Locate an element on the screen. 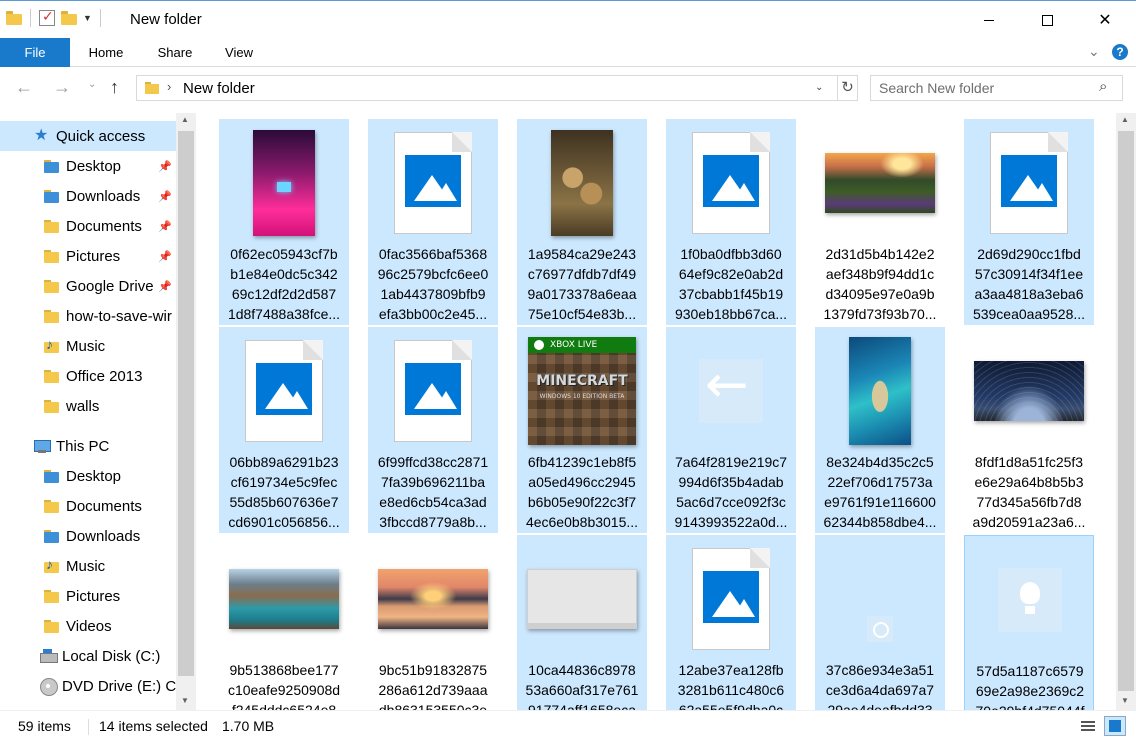 The image size is (1136, 742). sidebar-item-dvd-drive: DVD Drive (E:) C is located at coordinates (88, 686).